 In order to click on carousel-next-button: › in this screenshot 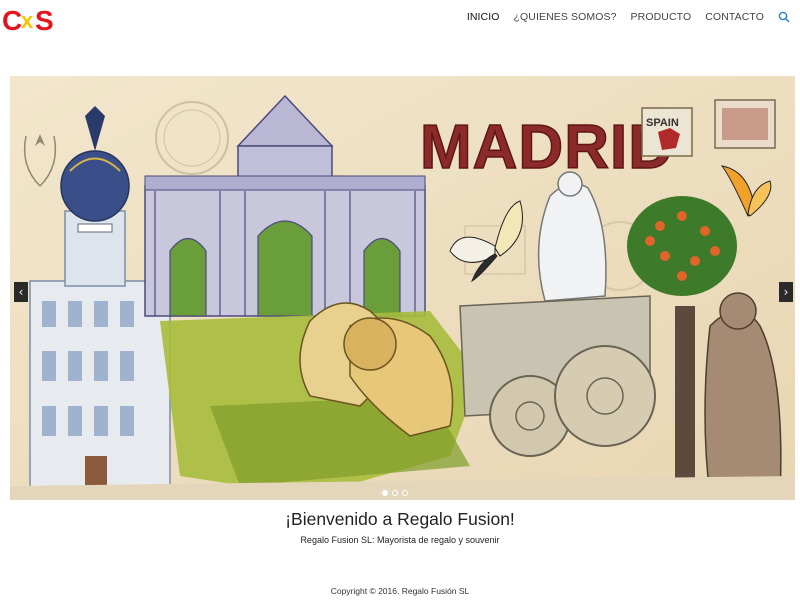, I will do `click(786, 292)`.